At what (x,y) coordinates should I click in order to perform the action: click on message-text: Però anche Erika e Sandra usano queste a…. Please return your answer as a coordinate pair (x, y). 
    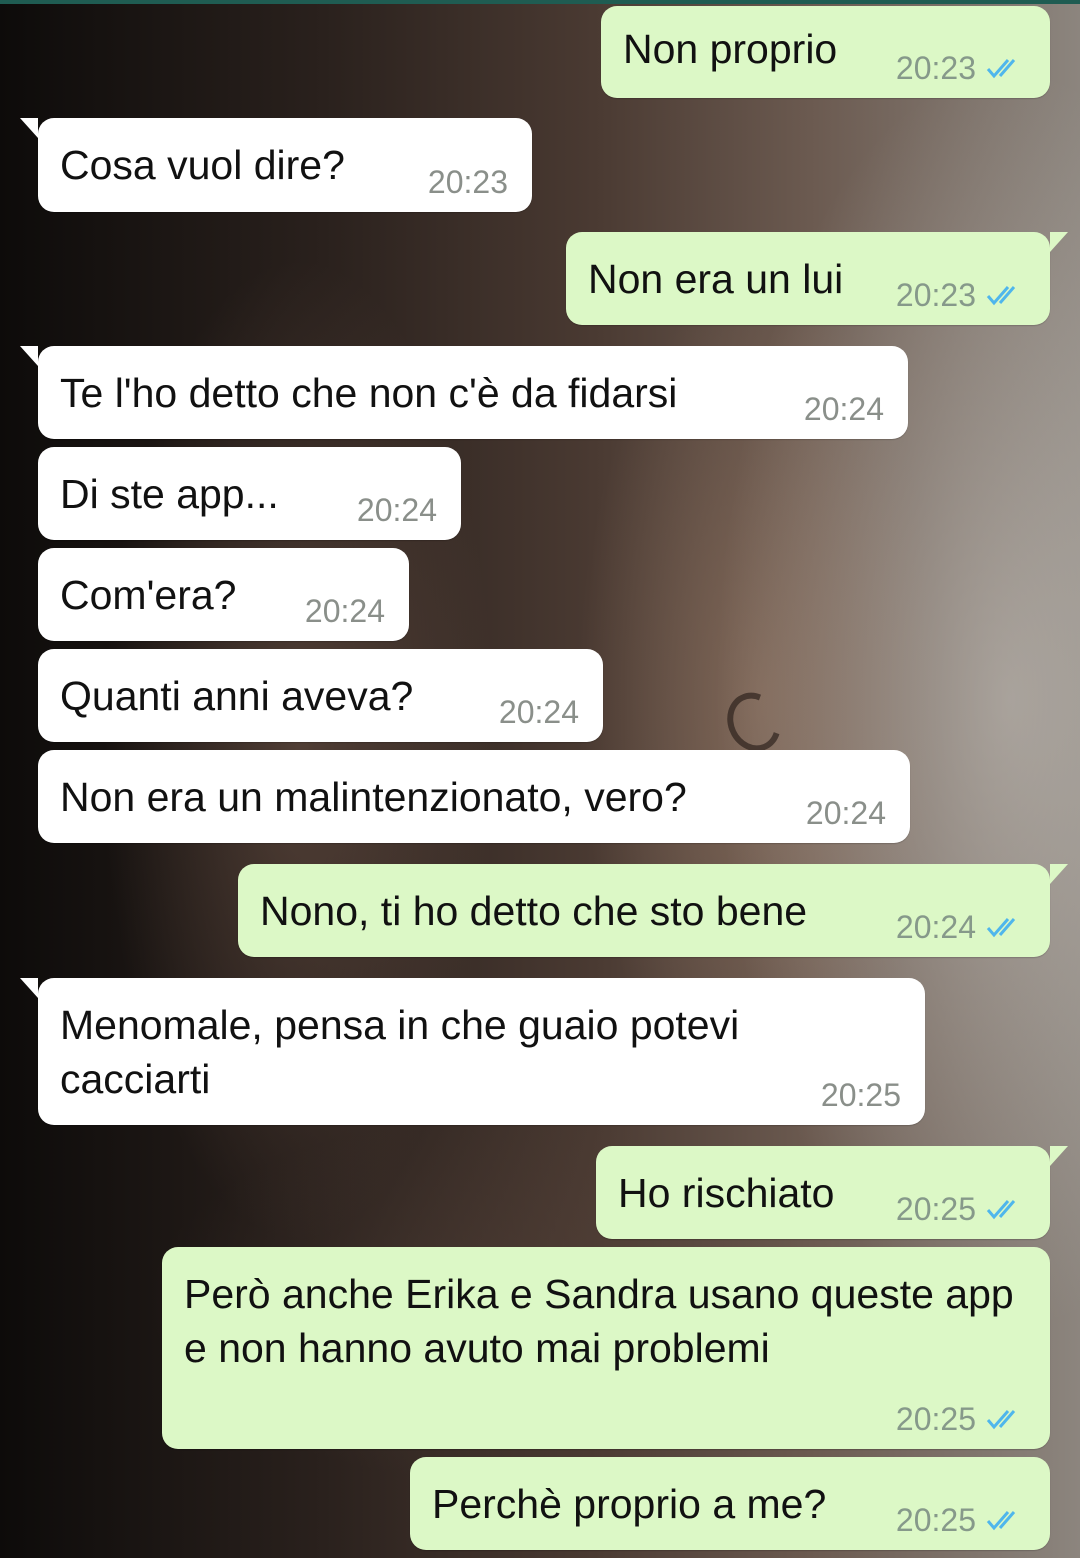
    Looking at the image, I should click on (599, 1321).